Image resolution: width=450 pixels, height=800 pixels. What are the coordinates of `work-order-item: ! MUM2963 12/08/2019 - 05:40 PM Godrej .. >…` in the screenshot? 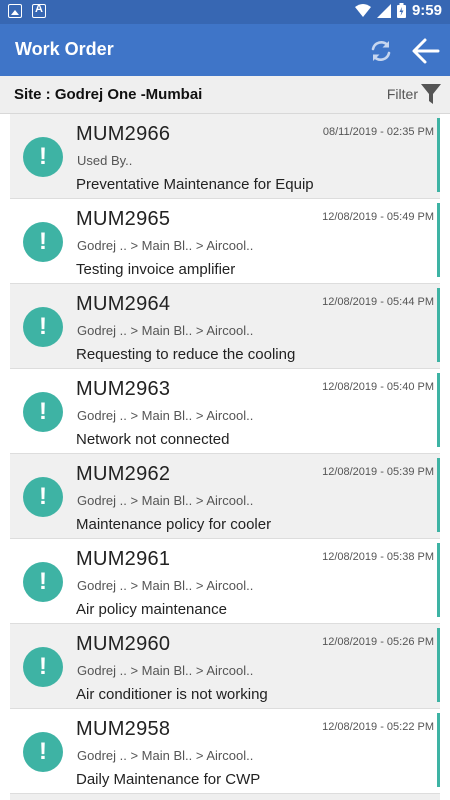 It's located at (225, 411).